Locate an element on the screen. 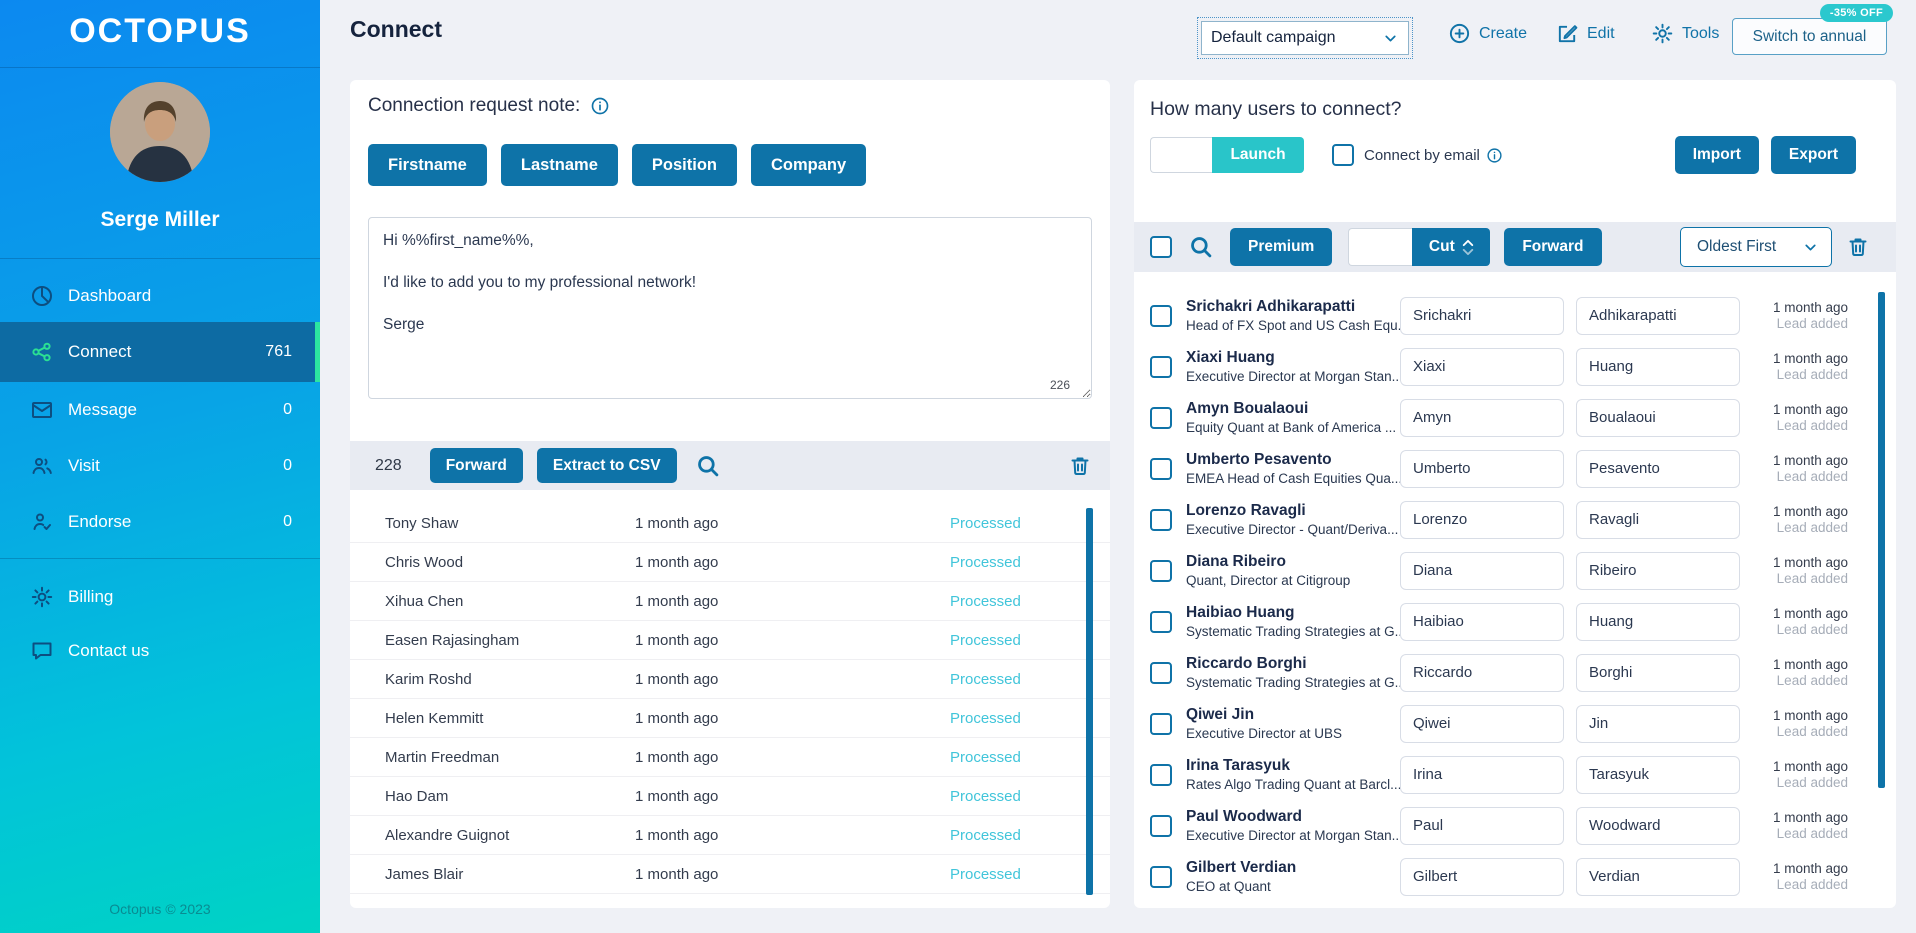  processed-row: Xihua Chen 1 month ago Processed is located at coordinates (730, 601).